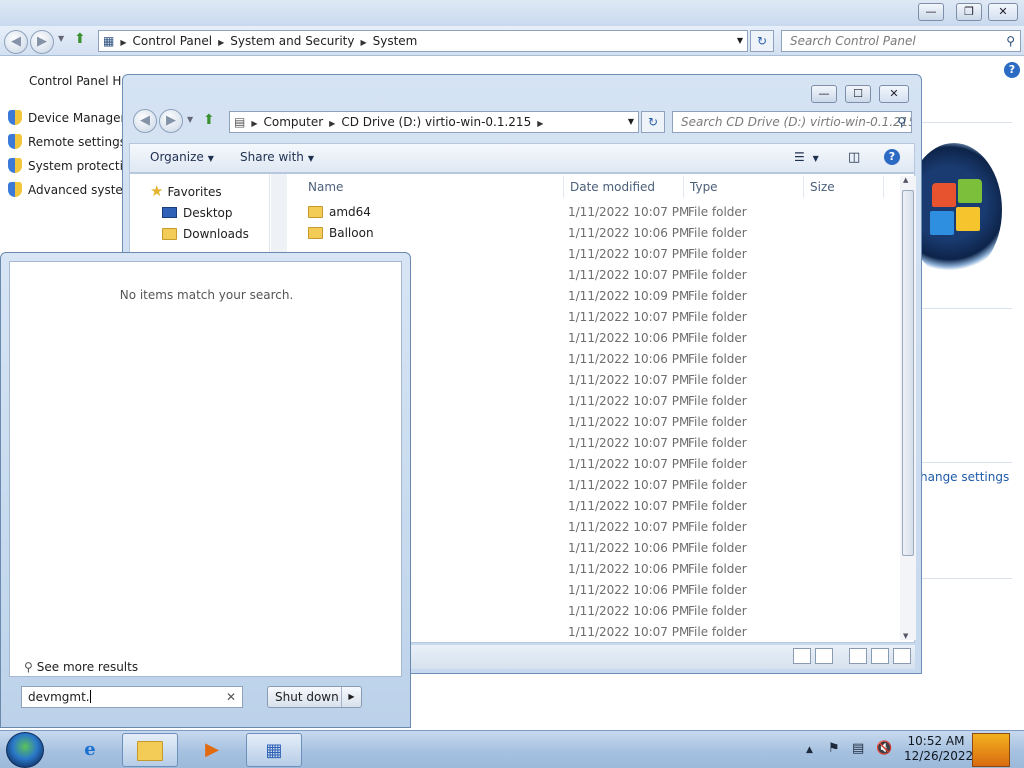 Image resolution: width=1024 pixels, height=768 pixels. Describe the element at coordinates (944, 195) in the screenshot. I see `logo-flag-red` at that location.